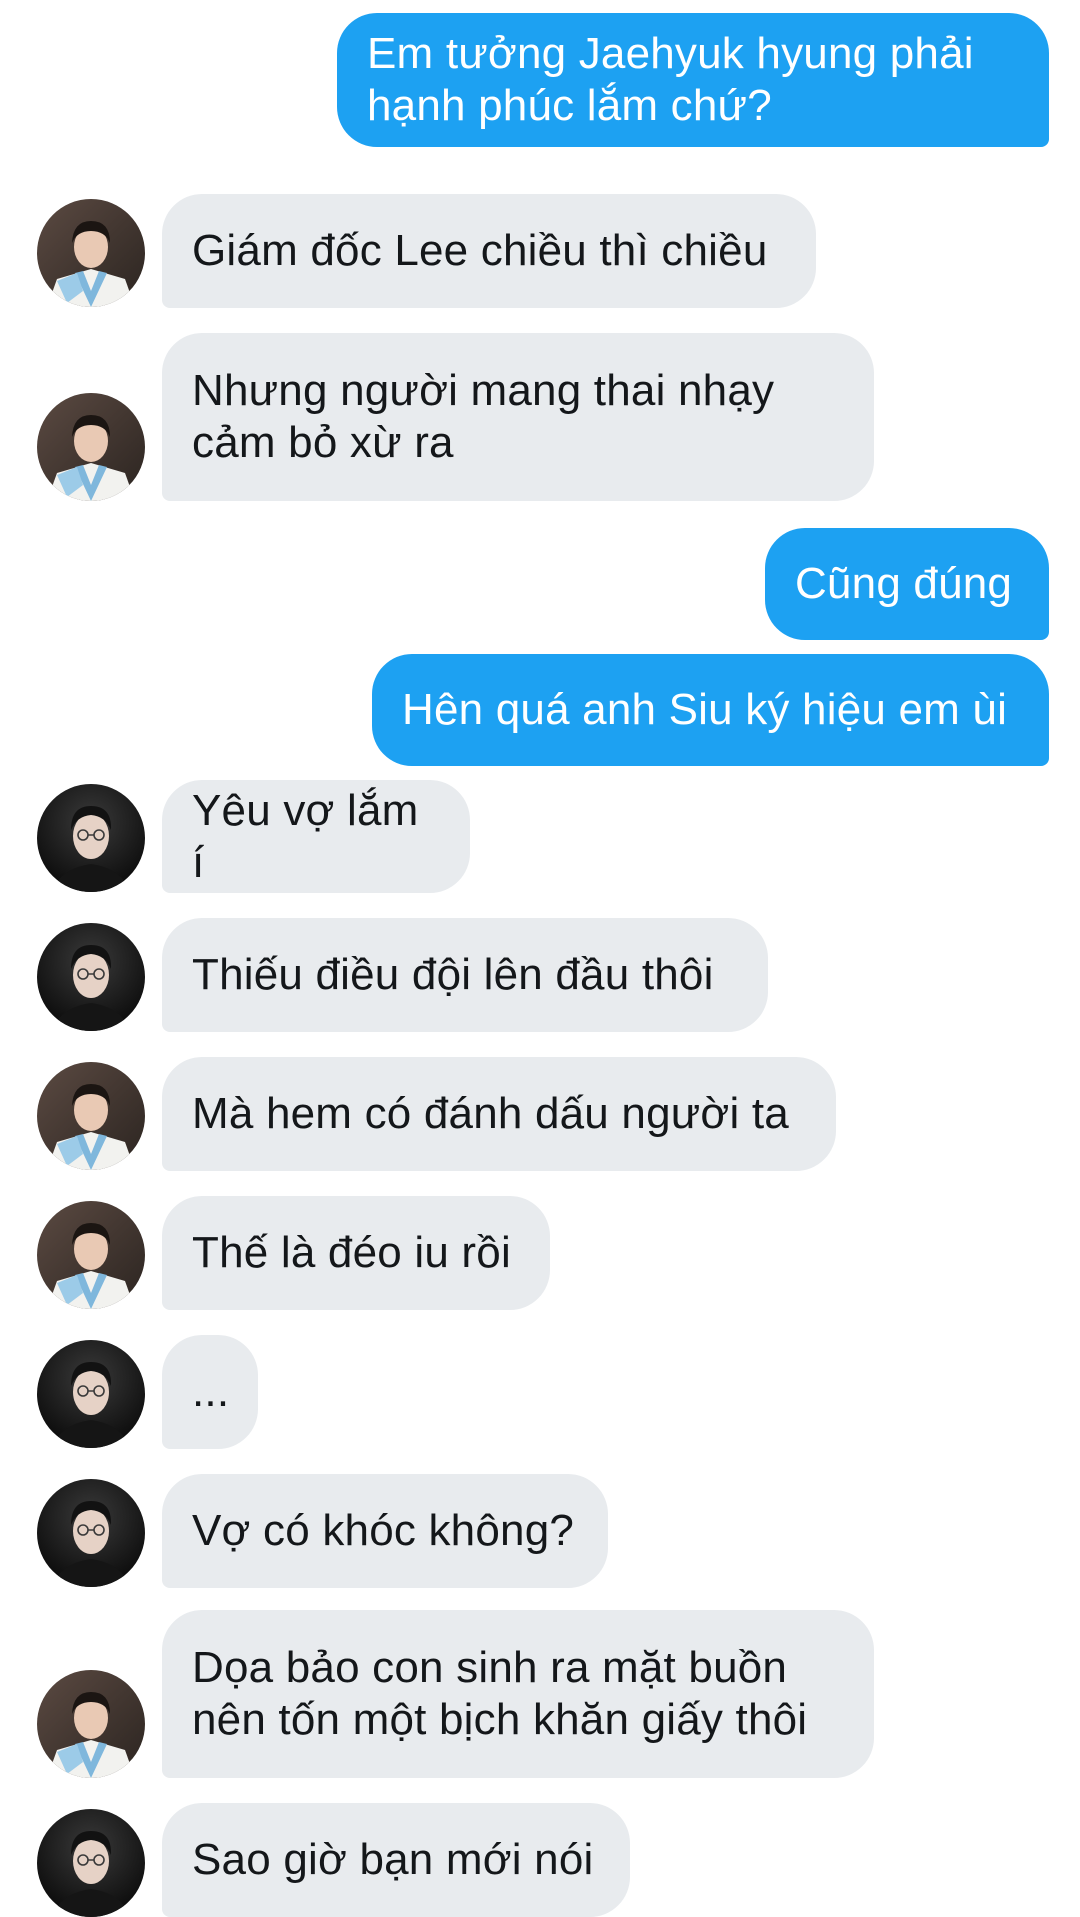 This screenshot has height=1917, width=1080. I want to click on message-row: Thế là đéo iu rồi, so click(540, 1253).